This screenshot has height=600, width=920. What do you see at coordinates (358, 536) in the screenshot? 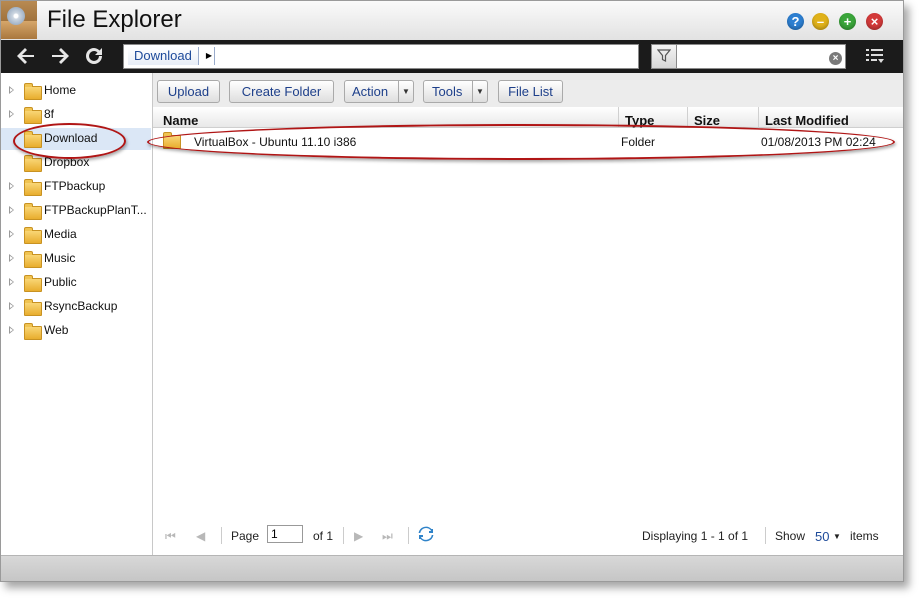
I see `next-page-icon: ▶` at bounding box center [358, 536].